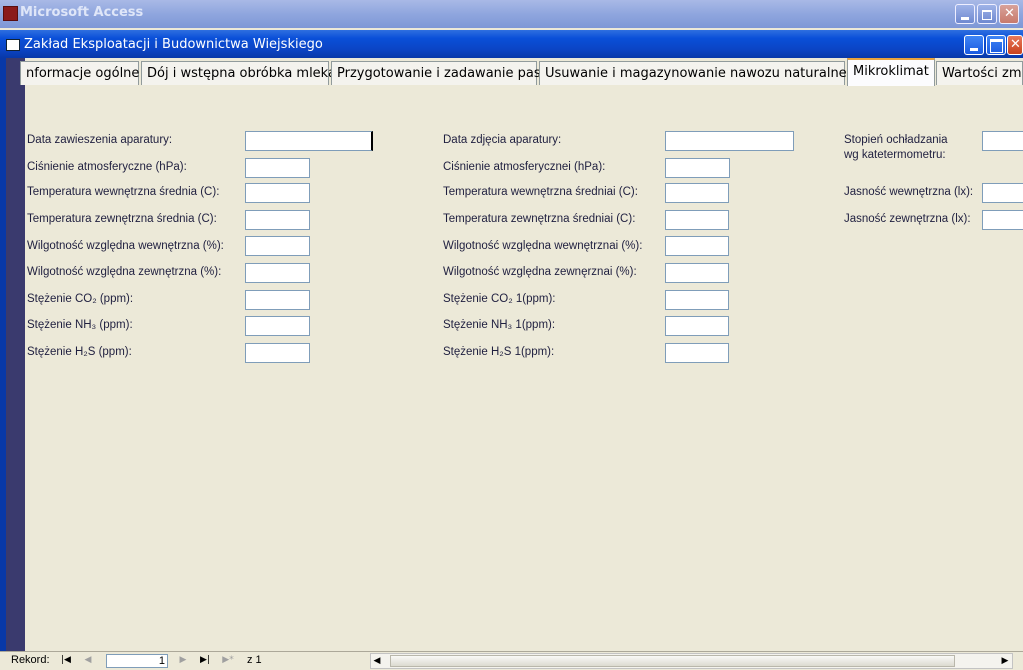  Describe the element at coordinates (277, 300) in the screenshot. I see `co2-field` at that location.